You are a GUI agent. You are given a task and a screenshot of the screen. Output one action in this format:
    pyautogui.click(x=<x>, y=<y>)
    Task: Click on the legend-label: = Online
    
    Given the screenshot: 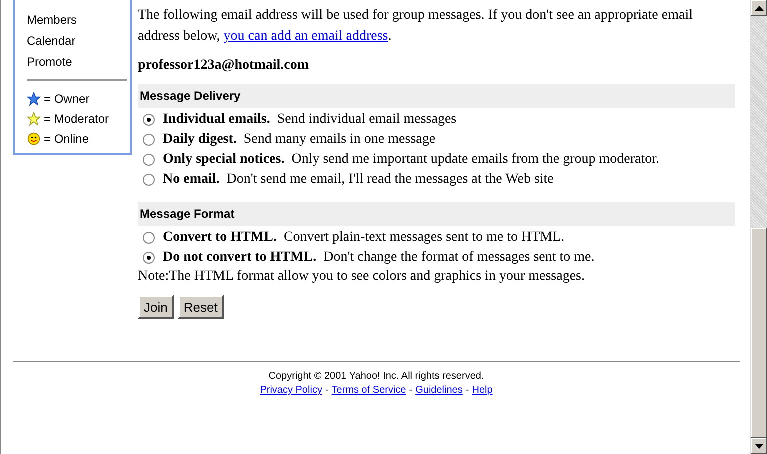 What is the action you would take?
    pyautogui.click(x=67, y=139)
    